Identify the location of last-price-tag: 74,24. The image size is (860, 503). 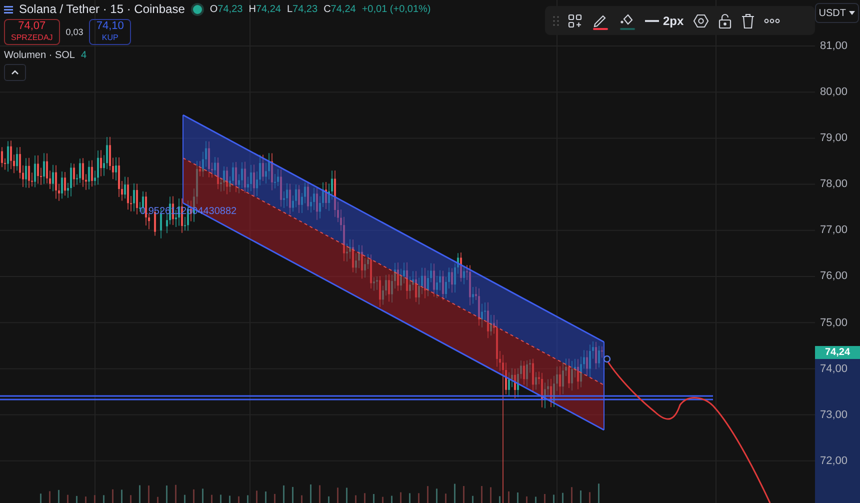
(837, 352).